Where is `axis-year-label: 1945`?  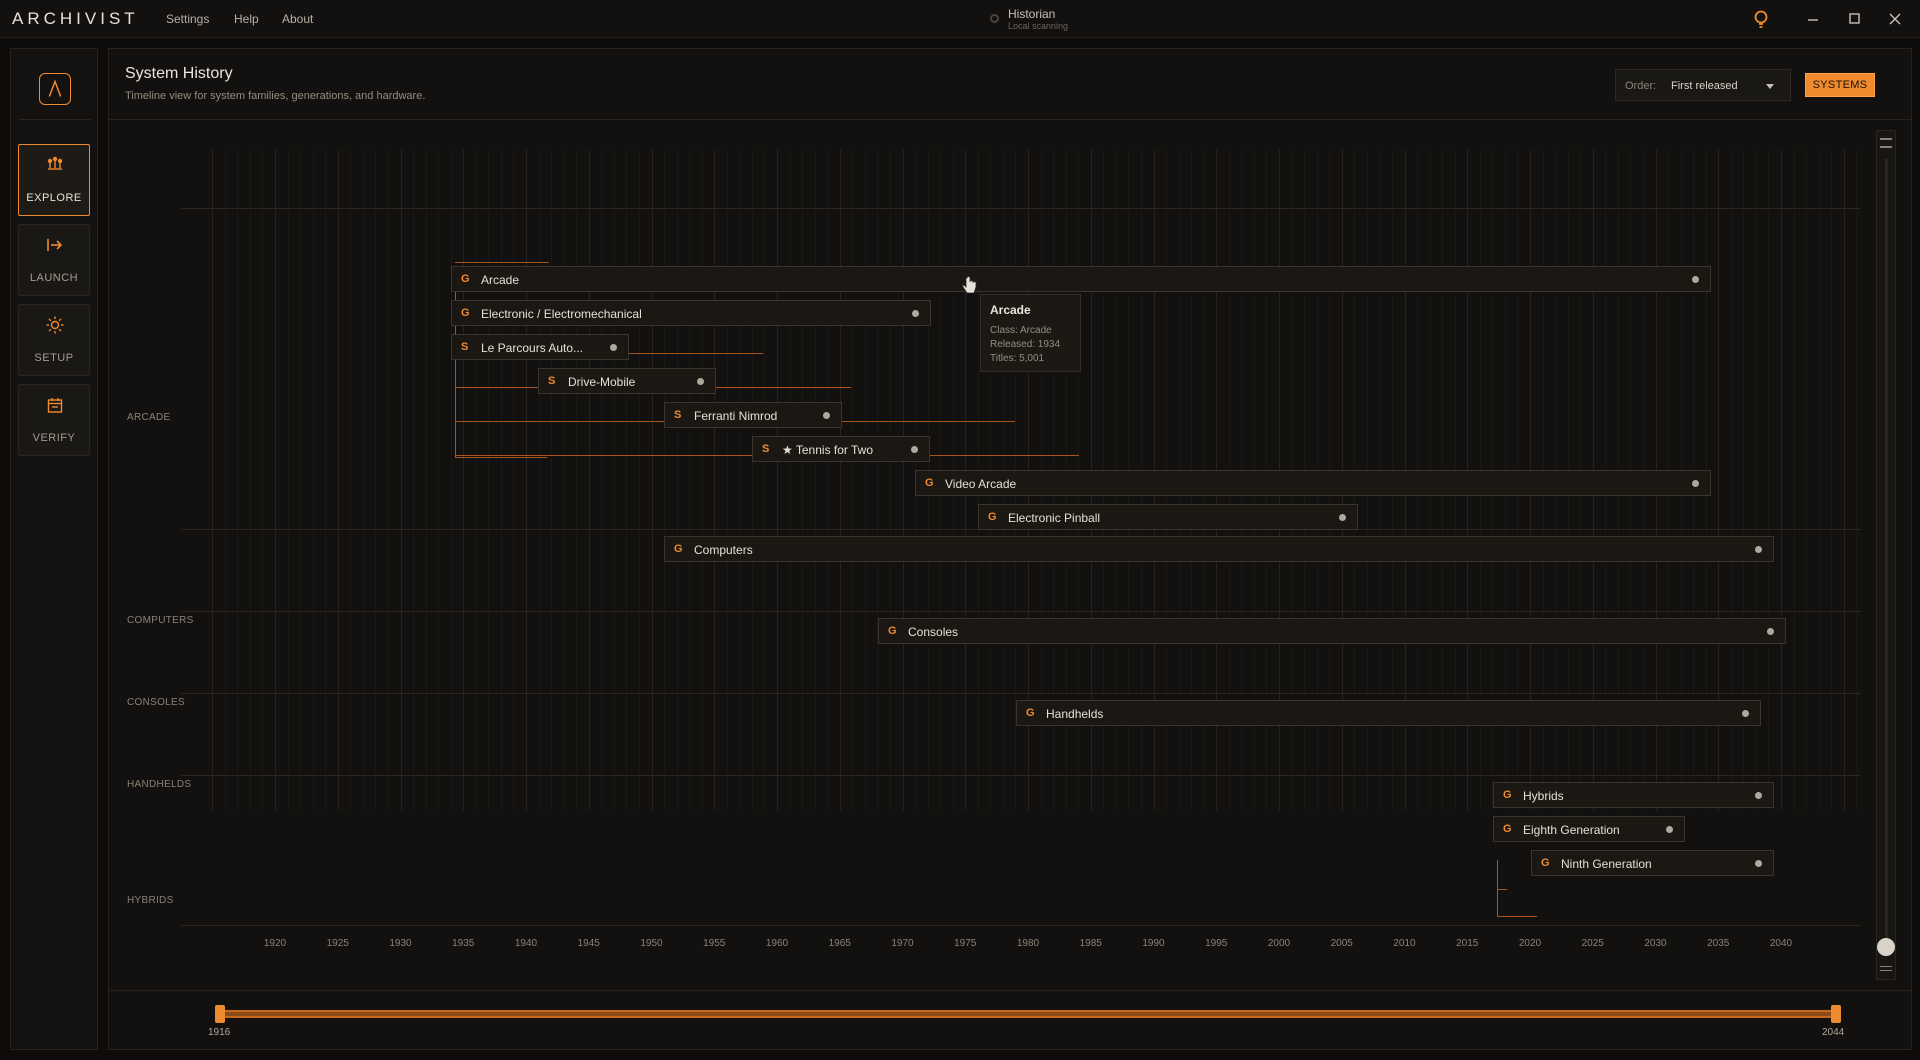
axis-year-label: 1945 is located at coordinates (588, 943).